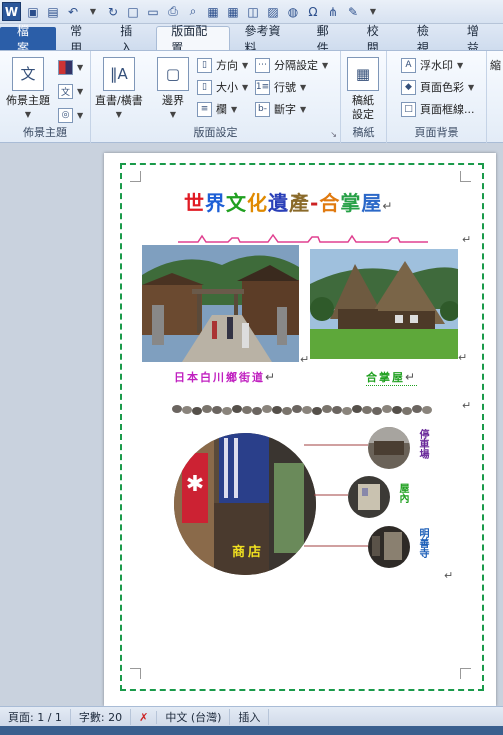 This screenshot has height=735, width=503. What do you see at coordinates (194, 717) in the screenshot?
I see `status-language: 中文 (台灣)` at bounding box center [194, 717].